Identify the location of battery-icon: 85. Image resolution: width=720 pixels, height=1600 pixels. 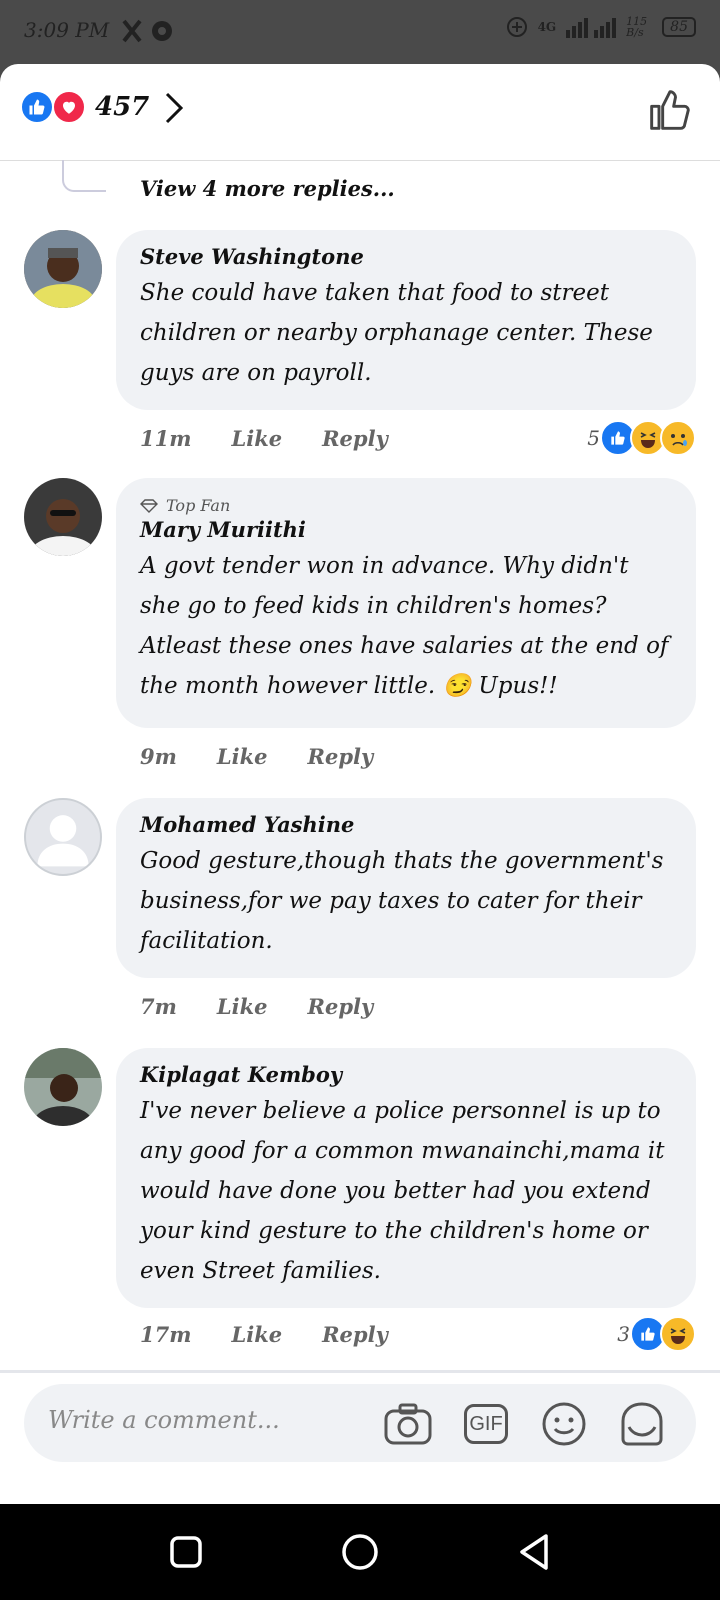
(679, 27).